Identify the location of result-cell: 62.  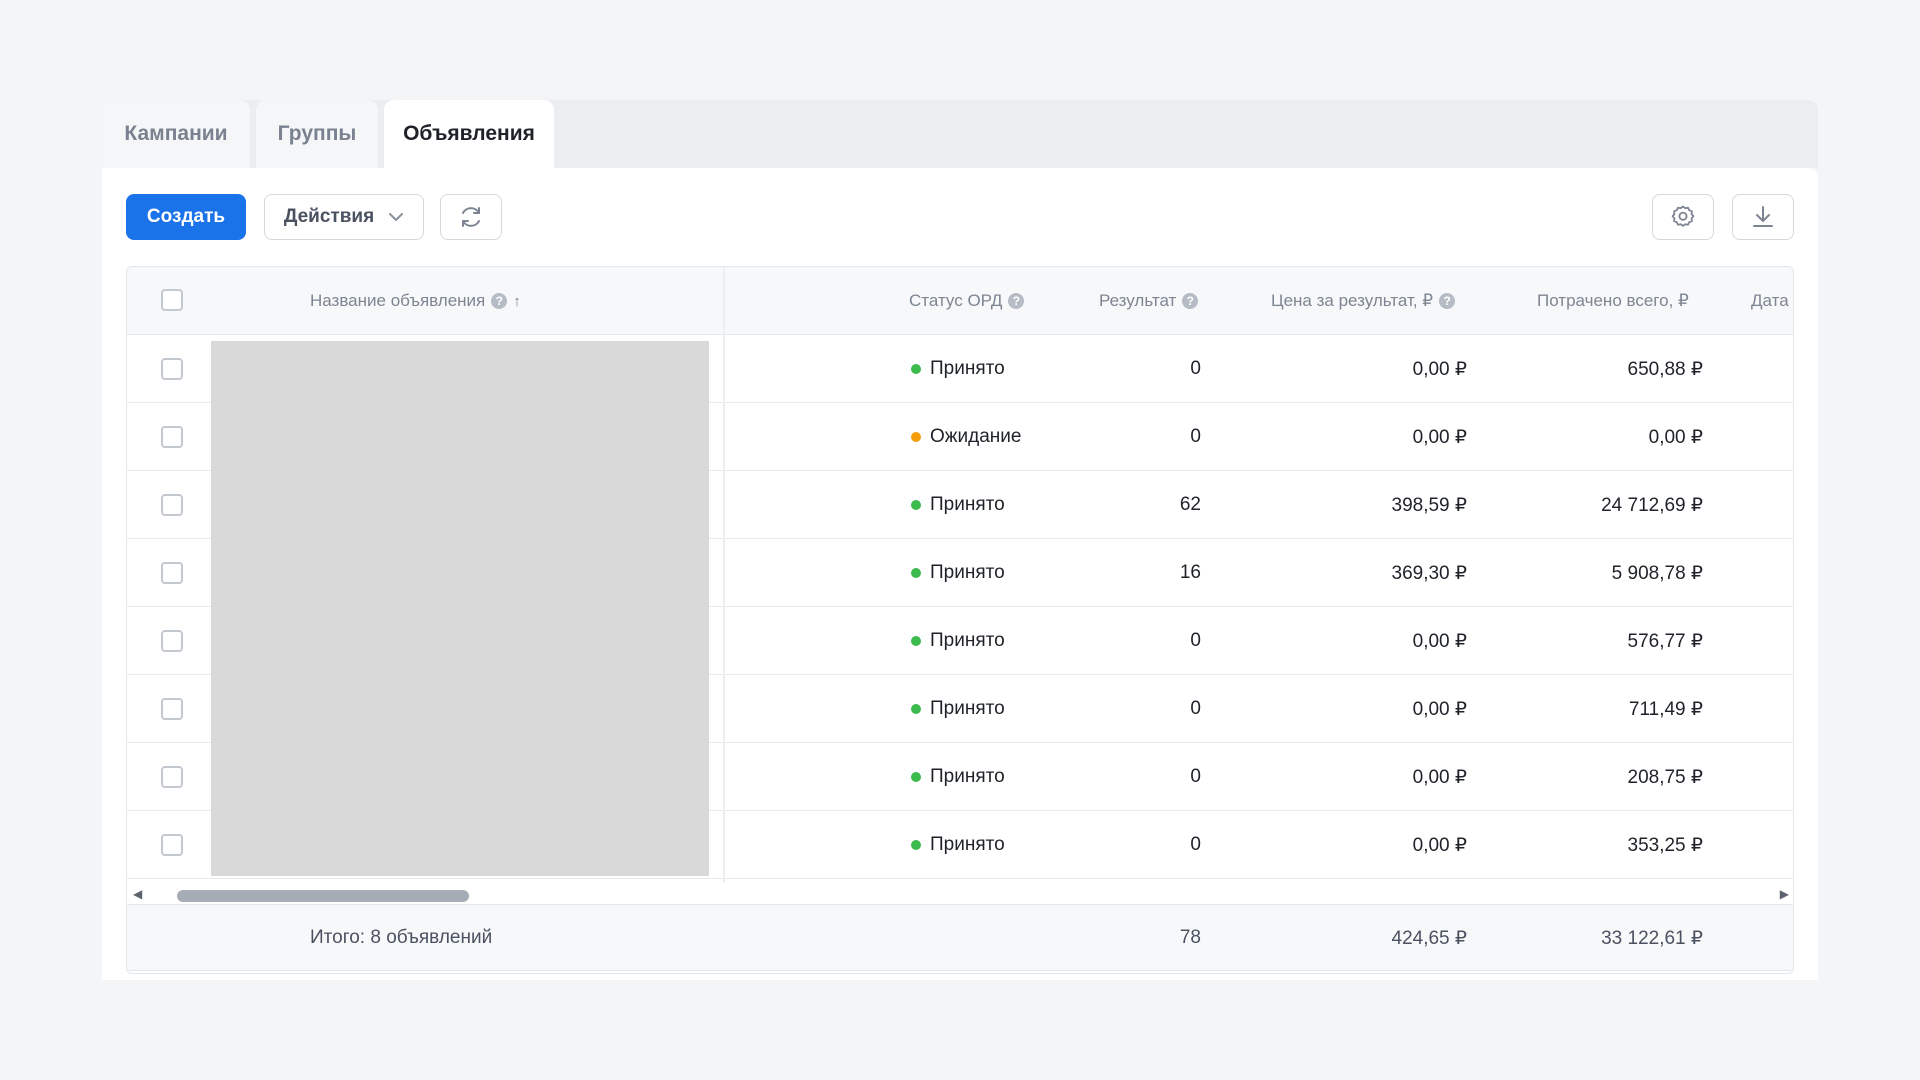
(1190, 504).